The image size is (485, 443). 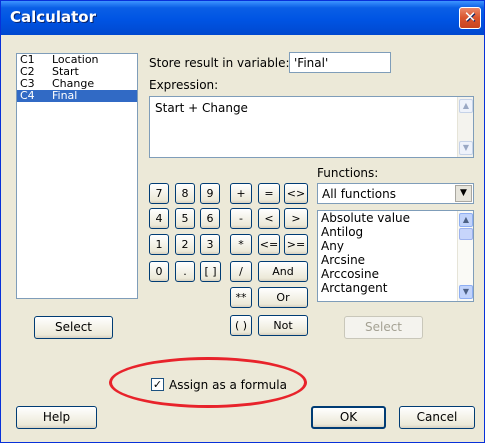 I want to click on function-category-dropdown: All functions ▼, so click(x=395, y=193).